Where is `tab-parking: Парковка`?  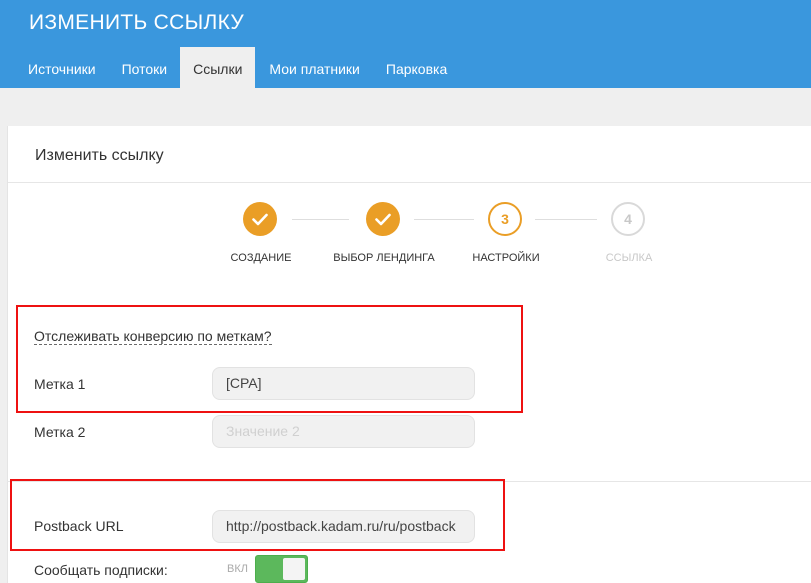
tab-parking: Парковка is located at coordinates (416, 67).